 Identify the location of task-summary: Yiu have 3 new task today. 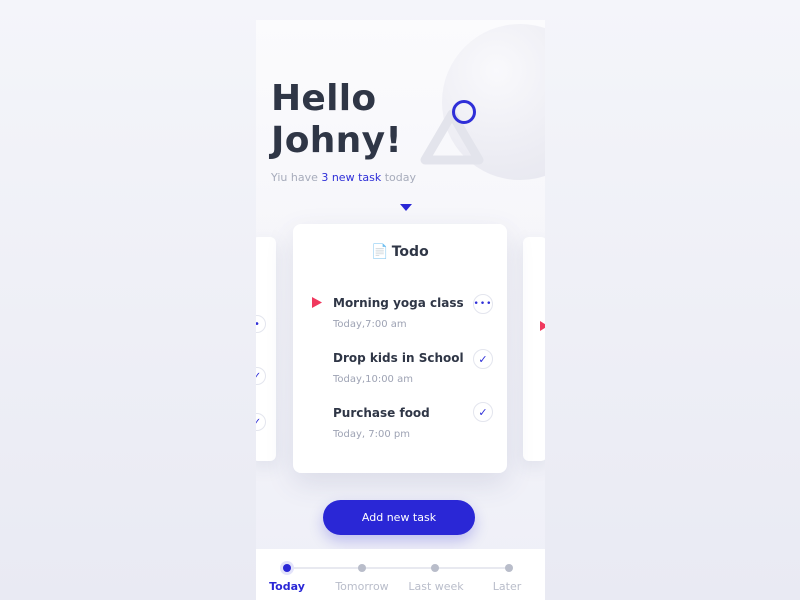
(343, 177).